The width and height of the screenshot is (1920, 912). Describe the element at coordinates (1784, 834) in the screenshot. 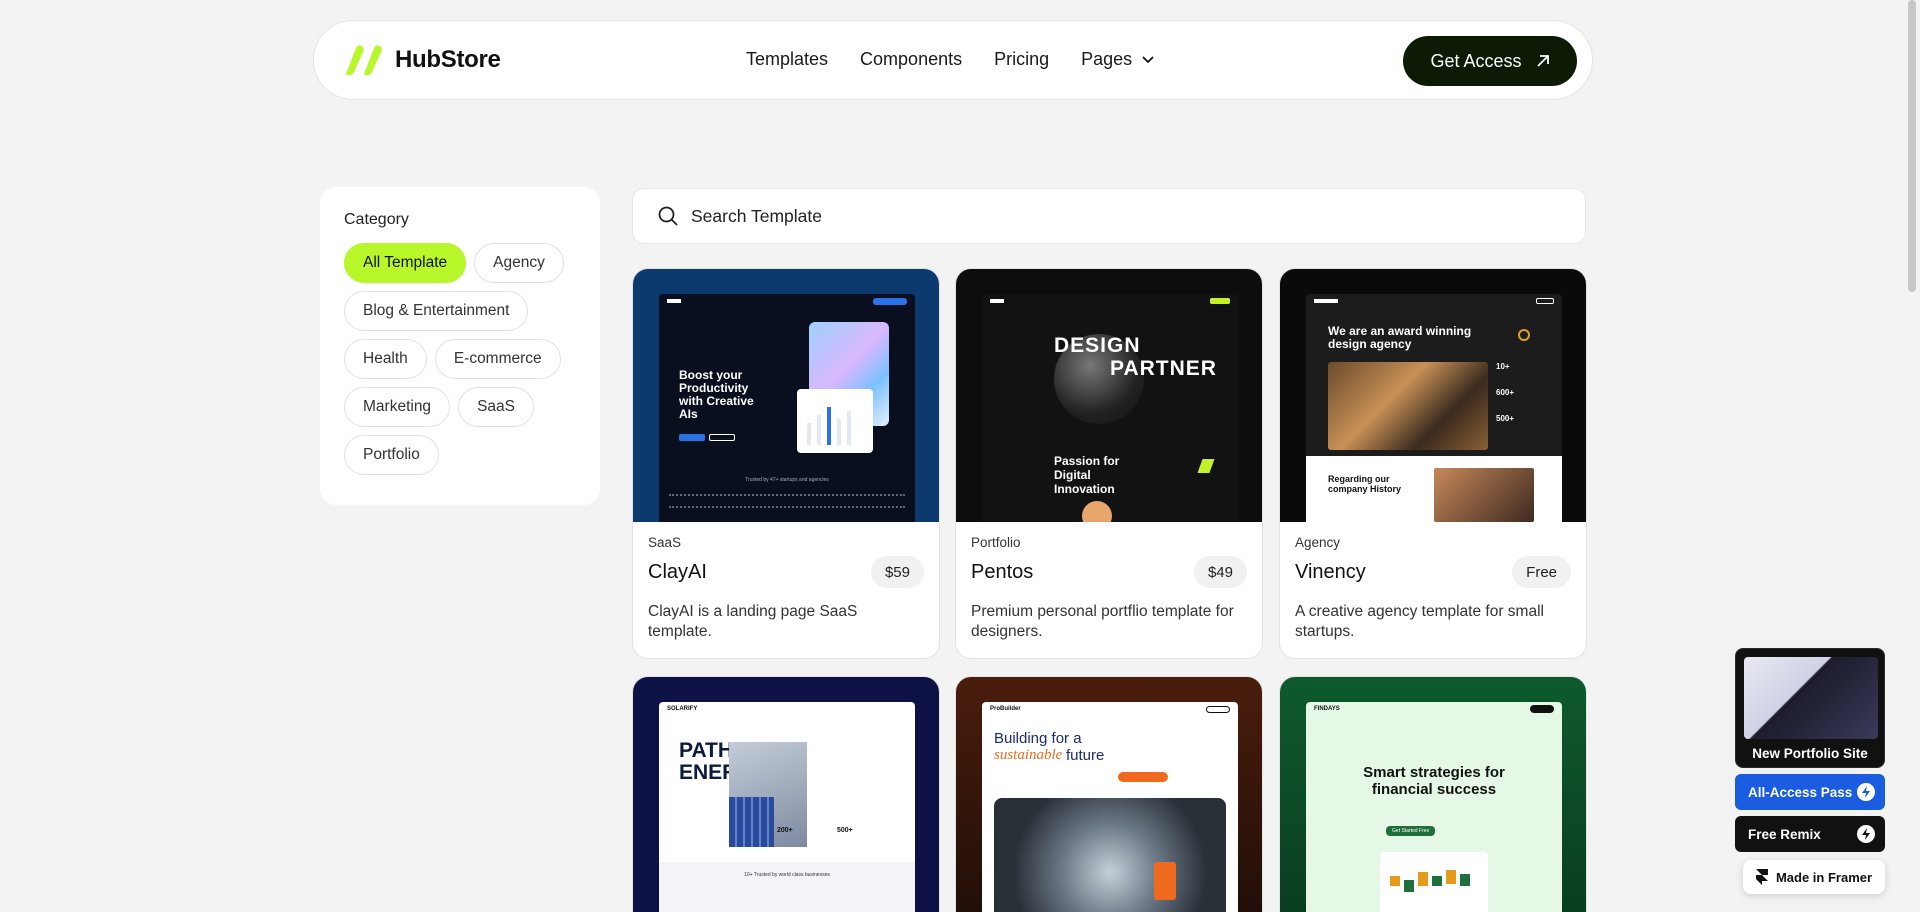

I see `free-remix-label: Free Remix` at that location.